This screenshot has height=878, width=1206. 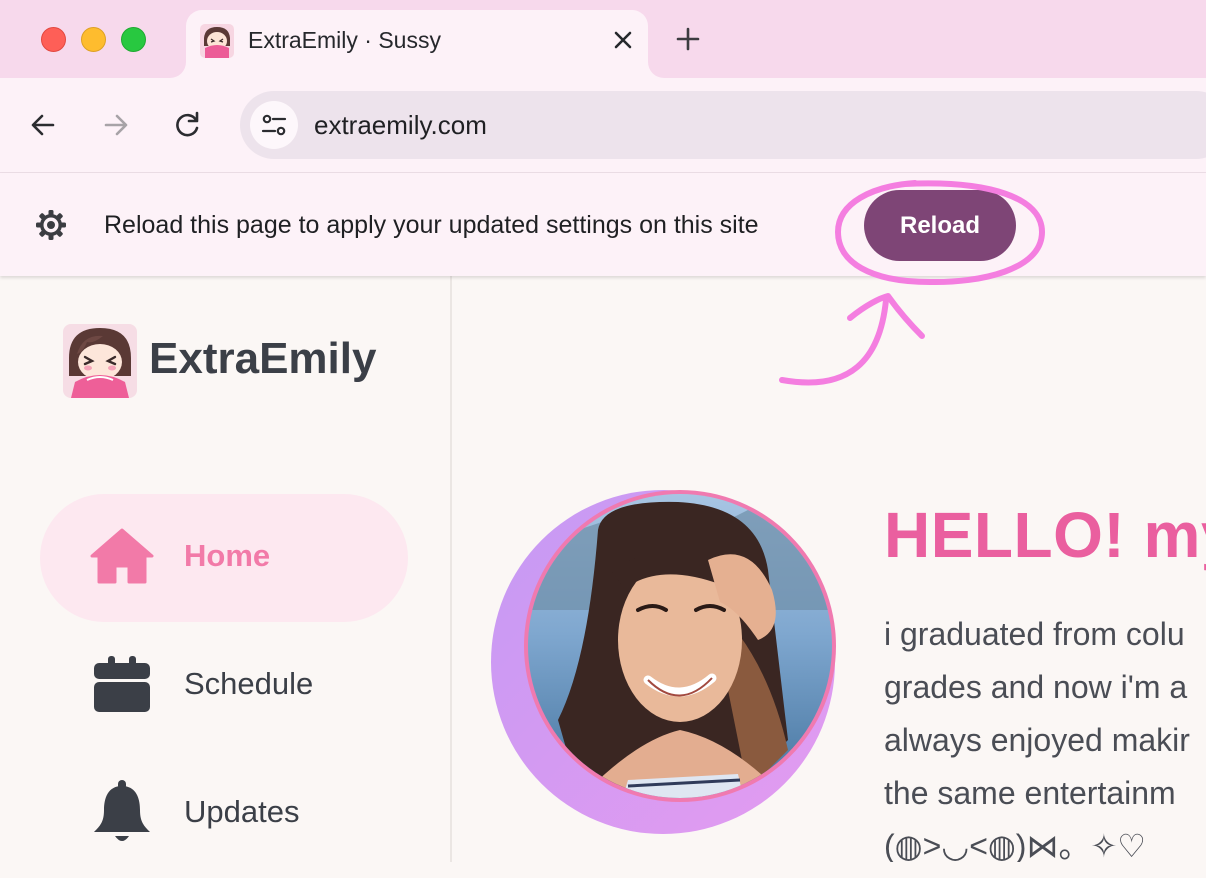 What do you see at coordinates (1034, 634) in the screenshot?
I see `bio-line: i graduated from colu` at bounding box center [1034, 634].